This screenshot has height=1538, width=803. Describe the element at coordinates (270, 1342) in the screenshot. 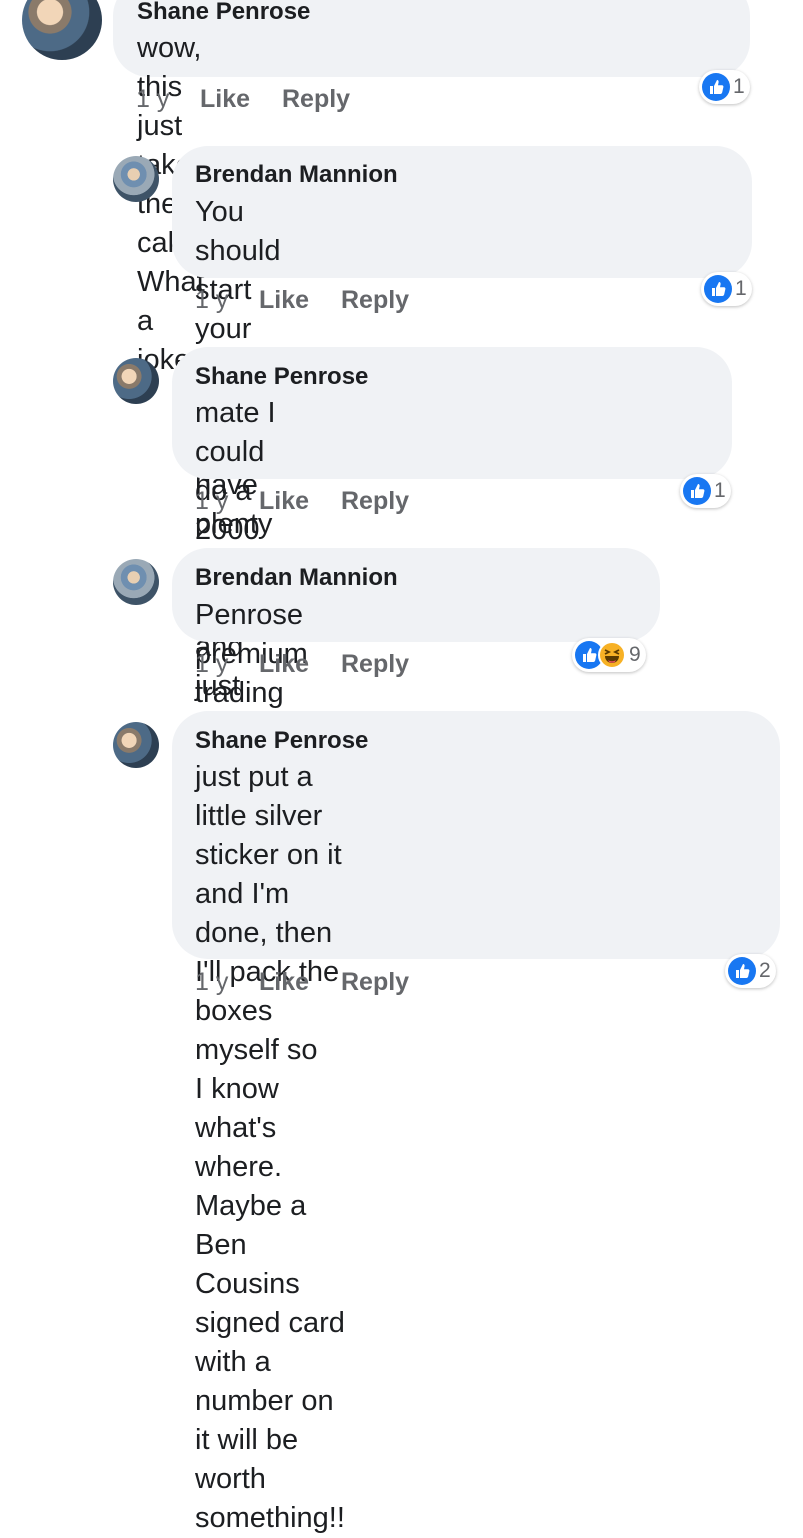

I see `comment-text-line: Cousins signed card with a number on` at that location.